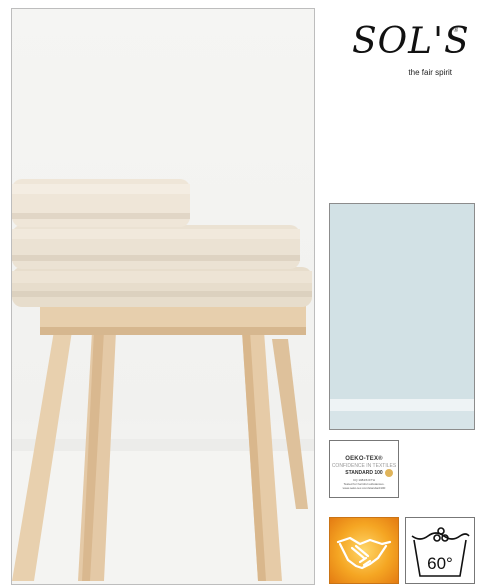  What do you see at coordinates (402, 420) in the screenshot?
I see `swatch-base` at bounding box center [402, 420].